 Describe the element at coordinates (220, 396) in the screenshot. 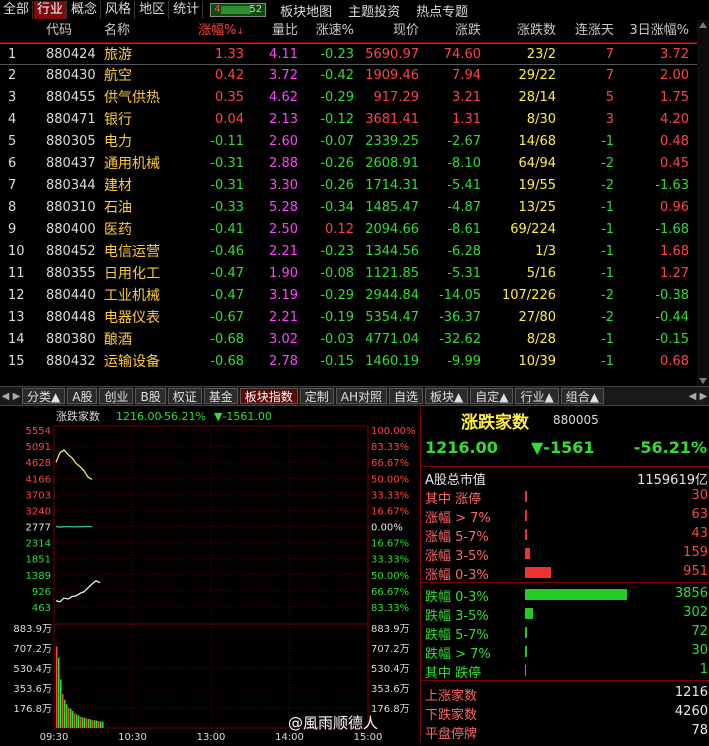

I see `market-tab-5: 基金` at that location.